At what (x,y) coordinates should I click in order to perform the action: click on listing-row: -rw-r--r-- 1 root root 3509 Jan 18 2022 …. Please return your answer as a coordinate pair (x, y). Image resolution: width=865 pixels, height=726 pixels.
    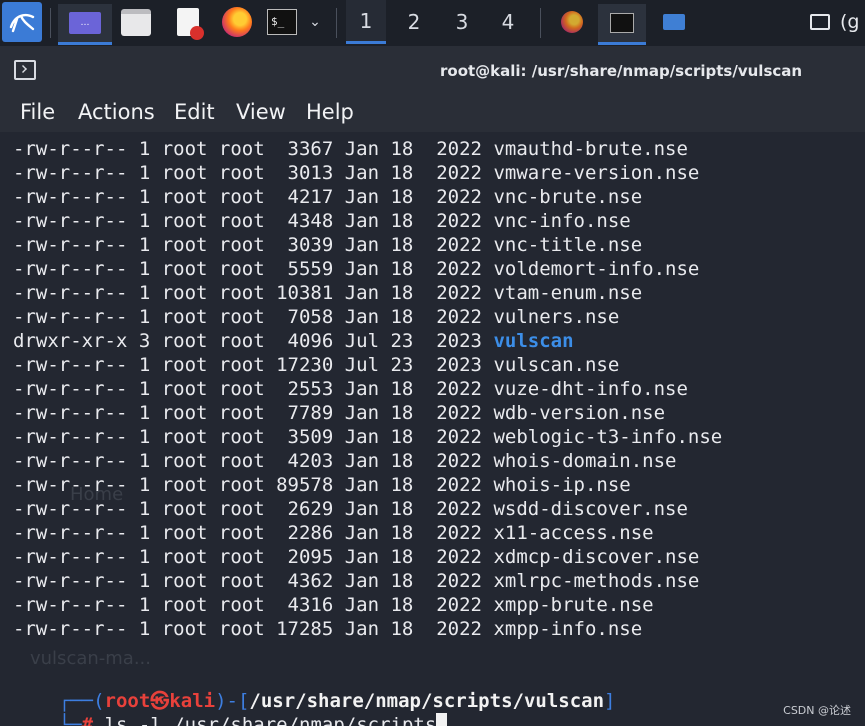
    Looking at the image, I should click on (367, 437).